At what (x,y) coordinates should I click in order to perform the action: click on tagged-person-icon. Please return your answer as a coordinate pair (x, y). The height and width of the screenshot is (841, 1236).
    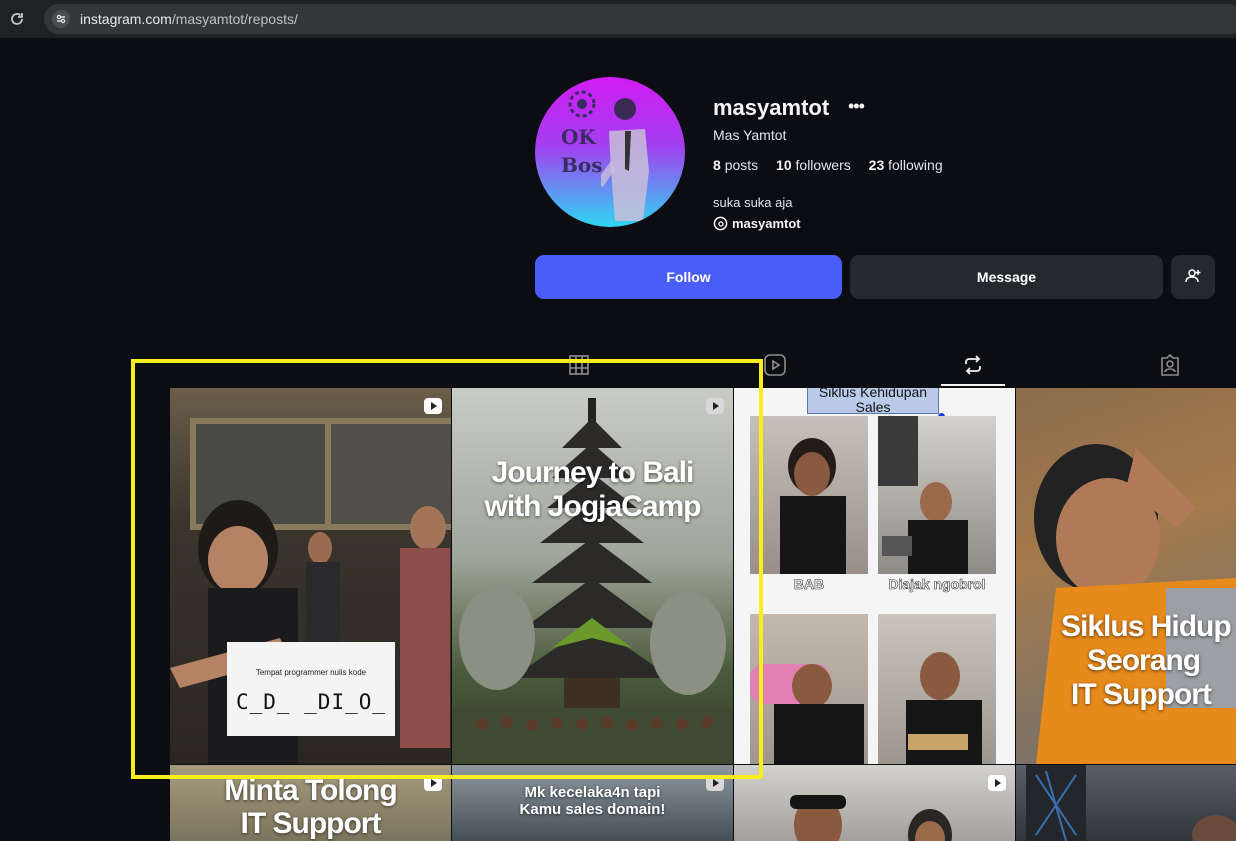
    Looking at the image, I should click on (1170, 365).